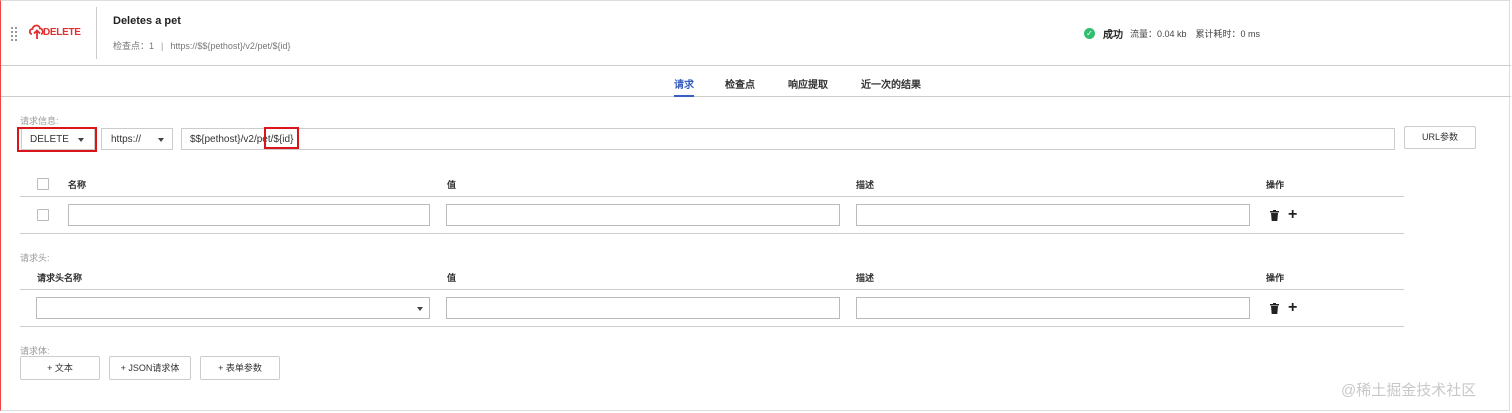 This screenshot has height=413, width=1512. What do you see at coordinates (77, 185) in the screenshot?
I see `column-header-name: 名称` at bounding box center [77, 185].